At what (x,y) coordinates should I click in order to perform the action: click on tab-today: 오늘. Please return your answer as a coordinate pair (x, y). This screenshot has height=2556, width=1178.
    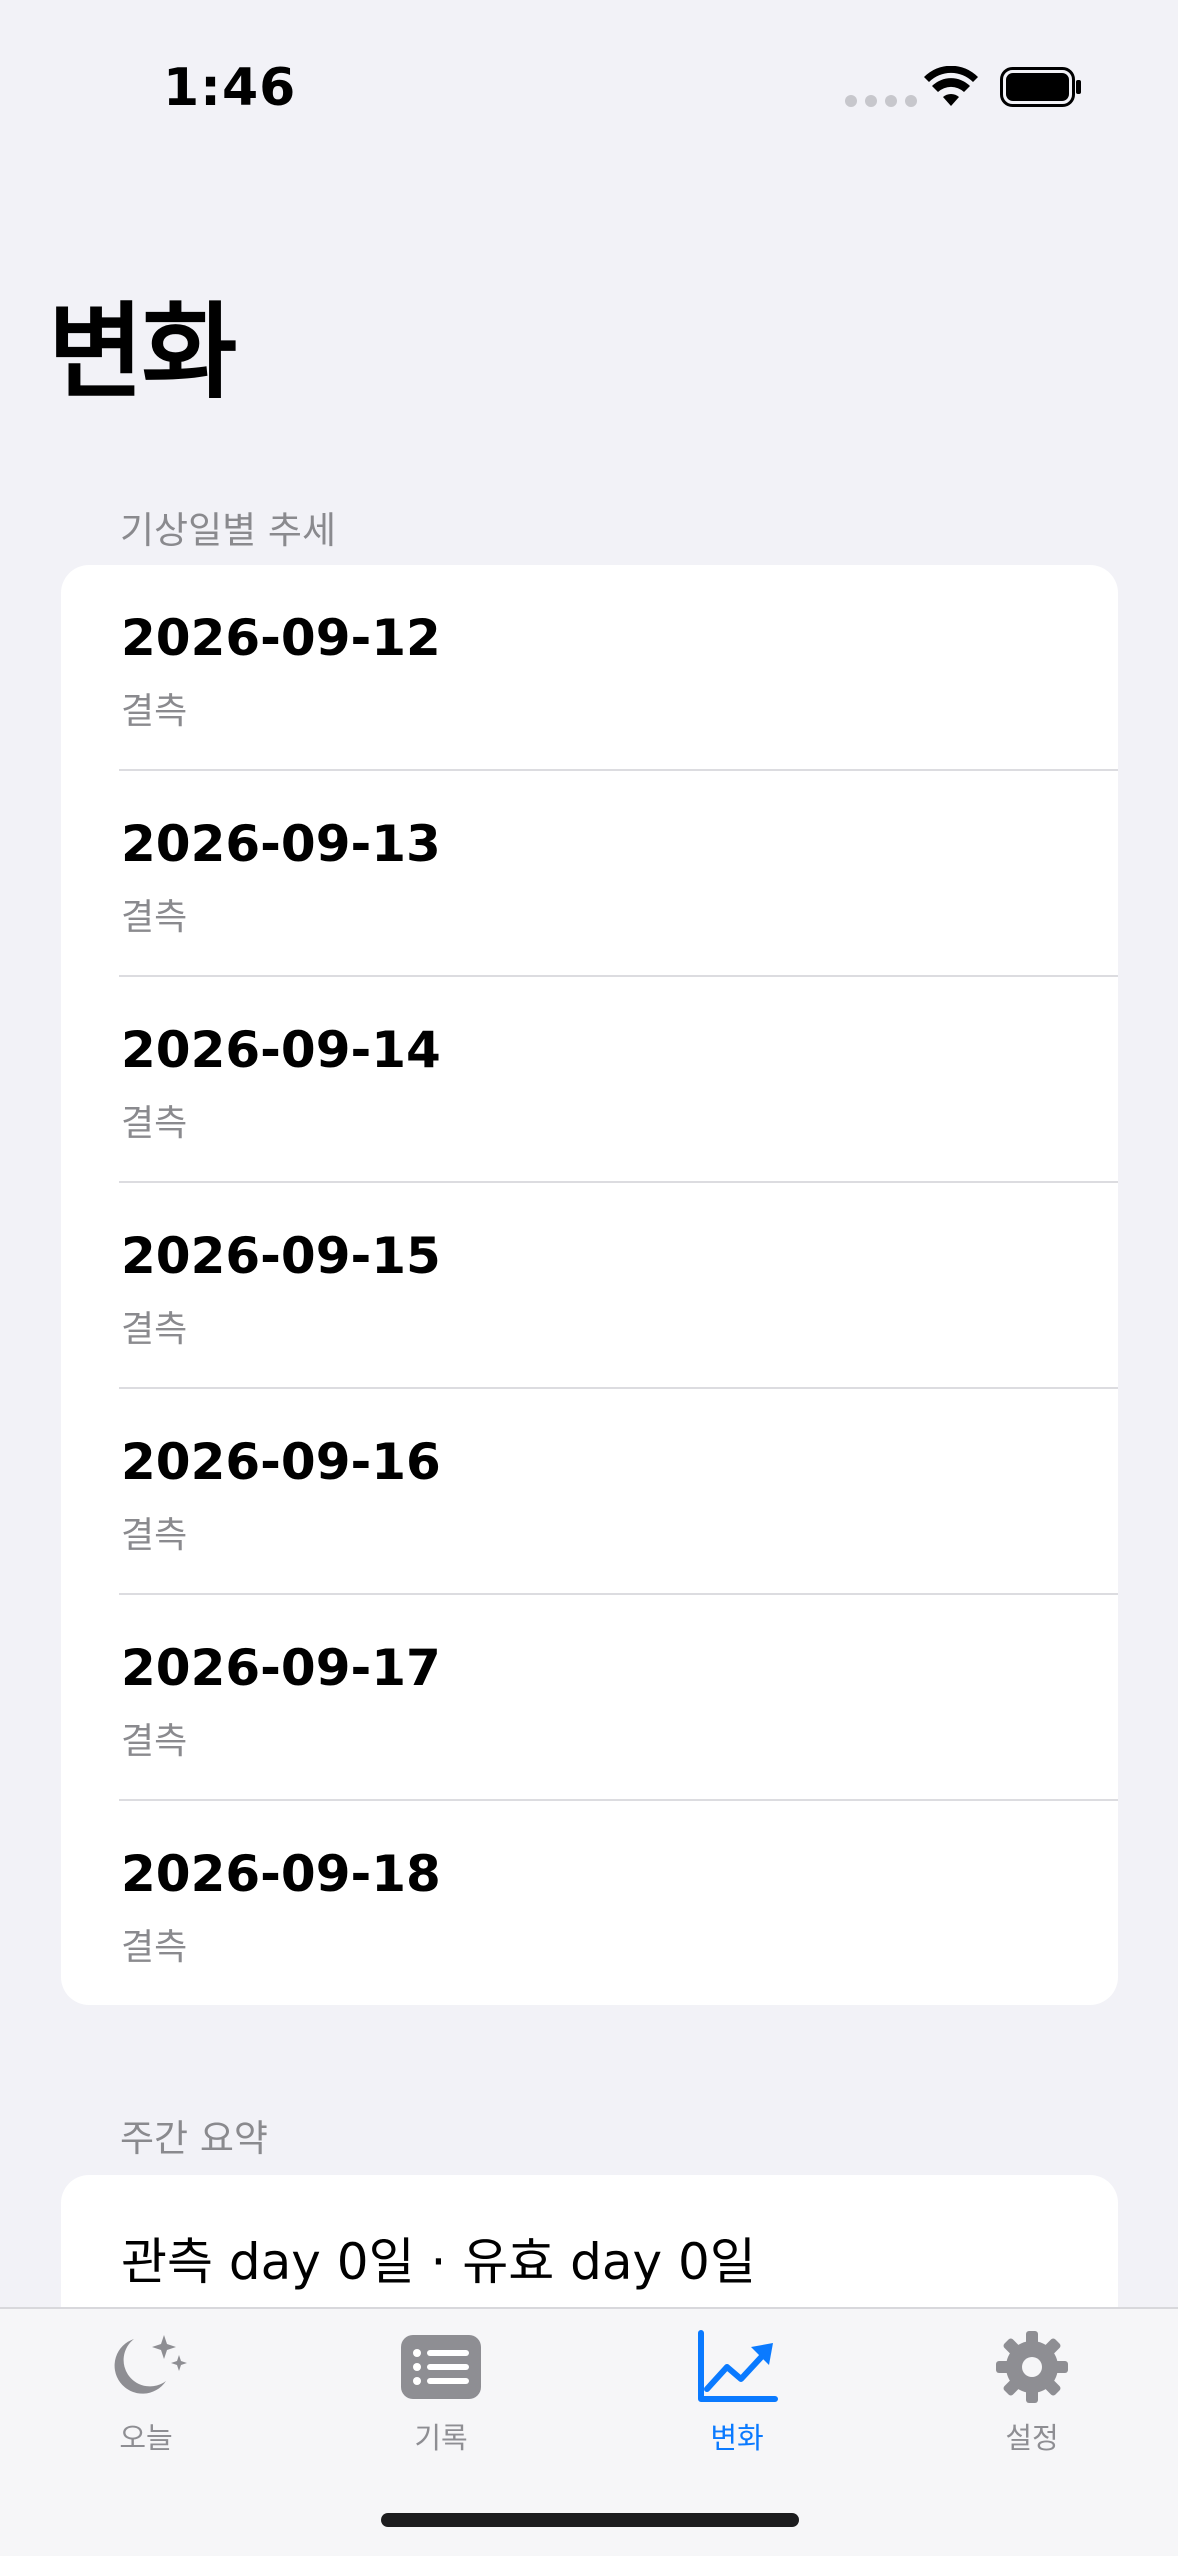
    Looking at the image, I should click on (146, 2393).